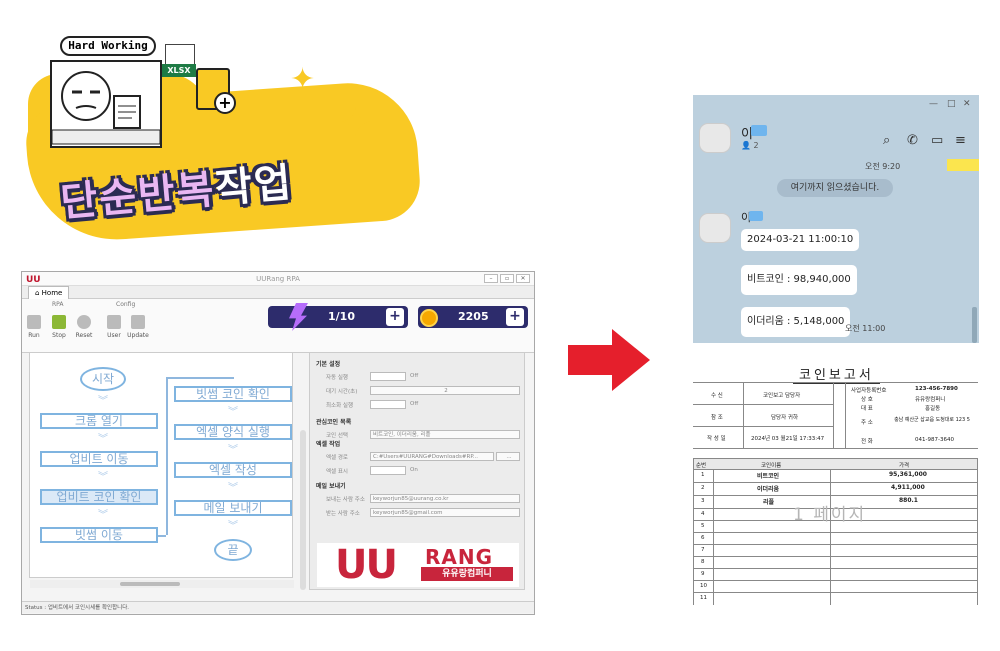 This screenshot has width=1000, height=651. Describe the element at coordinates (756, 145) in the screenshot. I see `member-count-value: 2` at that location.